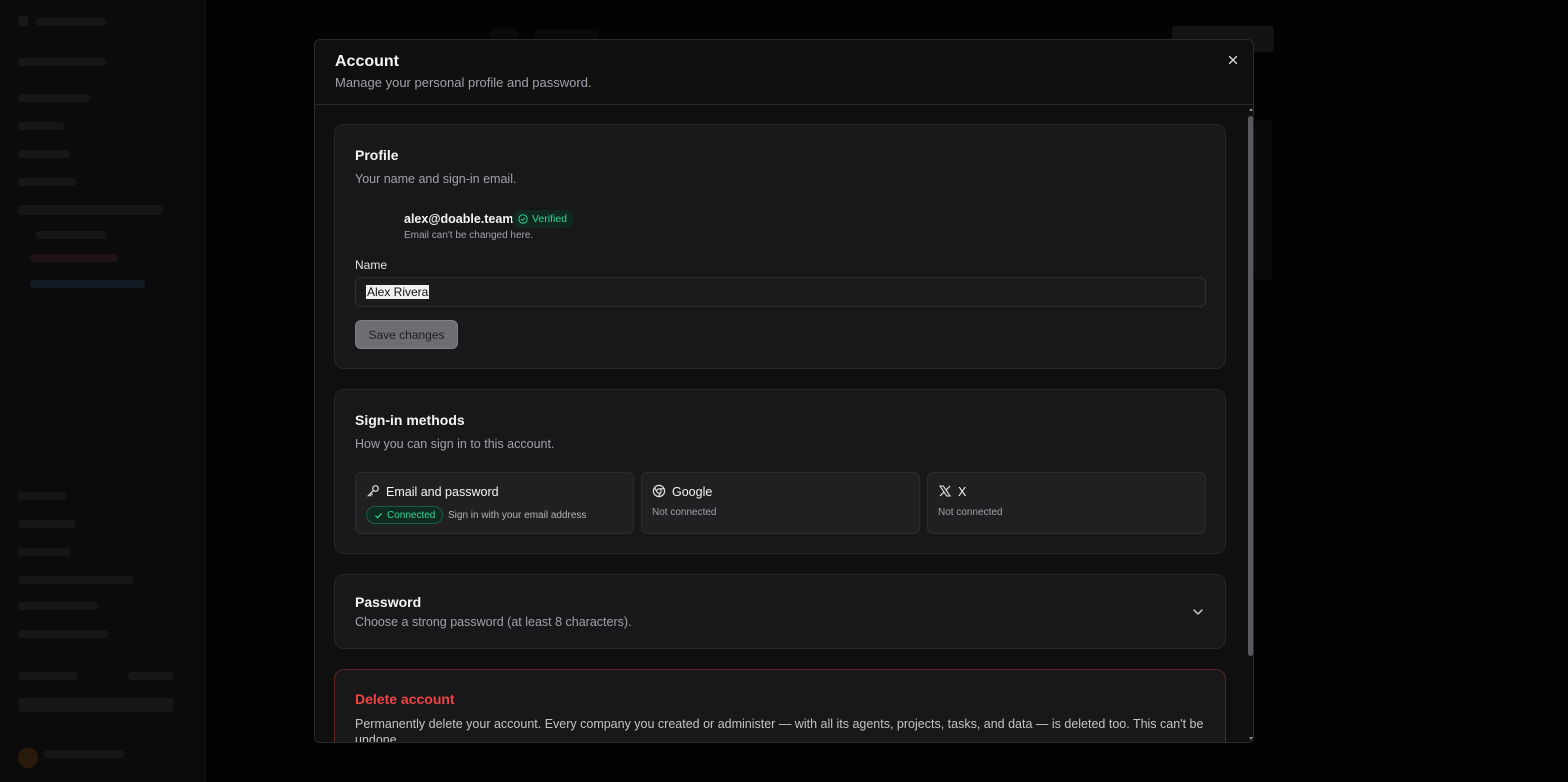 This screenshot has width=1568, height=782. What do you see at coordinates (523, 219) in the screenshot?
I see `check-circle-icon` at bounding box center [523, 219].